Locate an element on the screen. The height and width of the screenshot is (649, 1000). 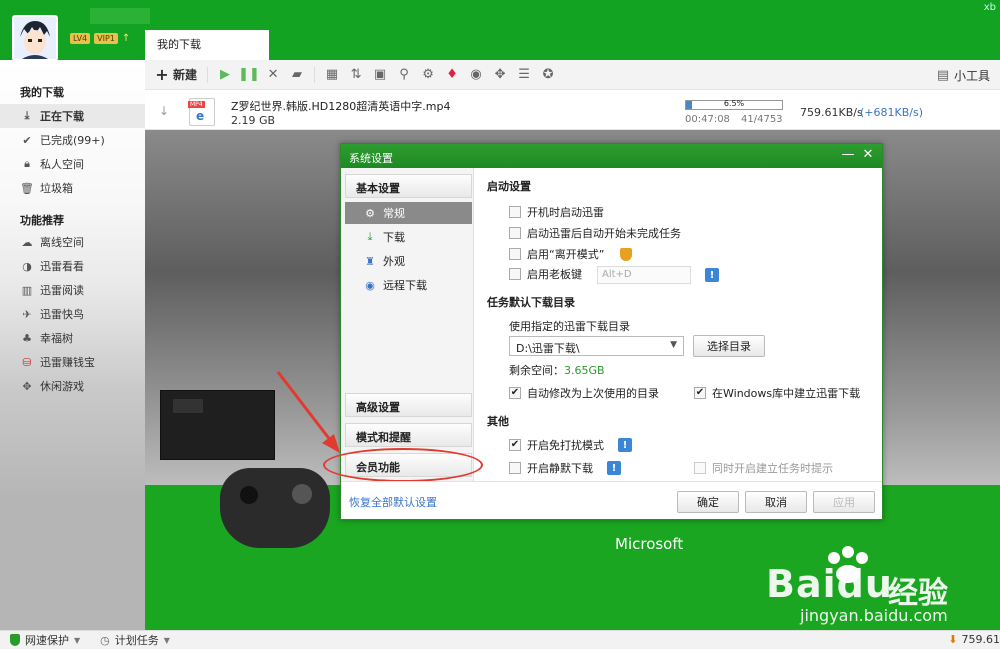
network-protect-button: 网速保护 ▼ is located at coordinates (45, 640).